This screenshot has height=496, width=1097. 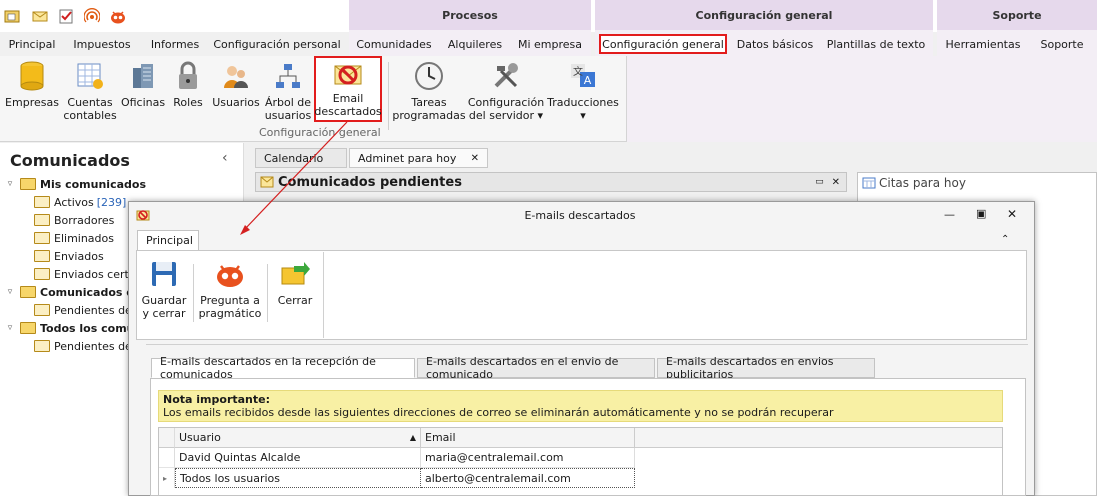 What do you see at coordinates (819, 182) in the screenshot?
I see `maximize-panel-icon: ▭` at bounding box center [819, 182].